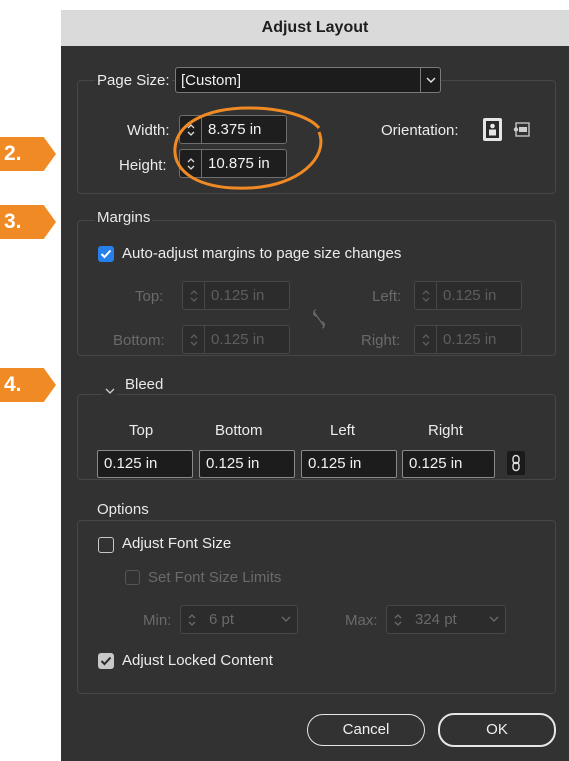  What do you see at coordinates (215, 577) in the screenshot?
I see `set-font-size-limits-label: Set Font Size Limits` at bounding box center [215, 577].